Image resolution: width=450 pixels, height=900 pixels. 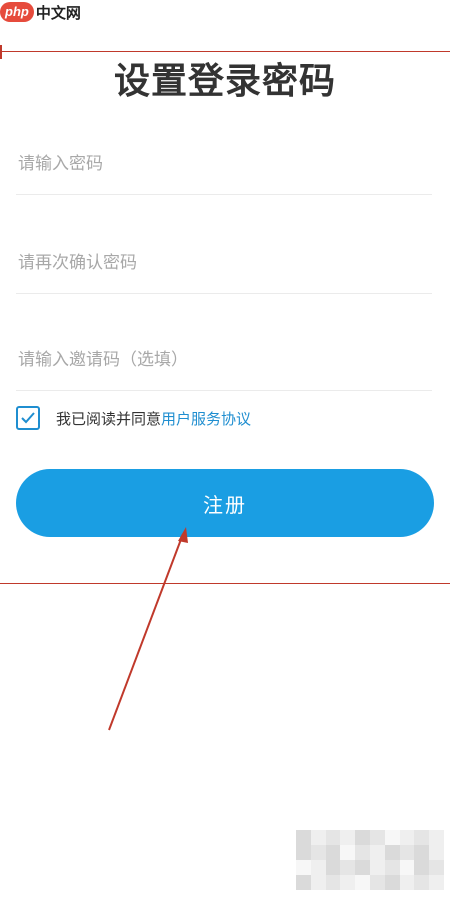 What do you see at coordinates (17, 12) in the screenshot?
I see `php-logo: php` at bounding box center [17, 12].